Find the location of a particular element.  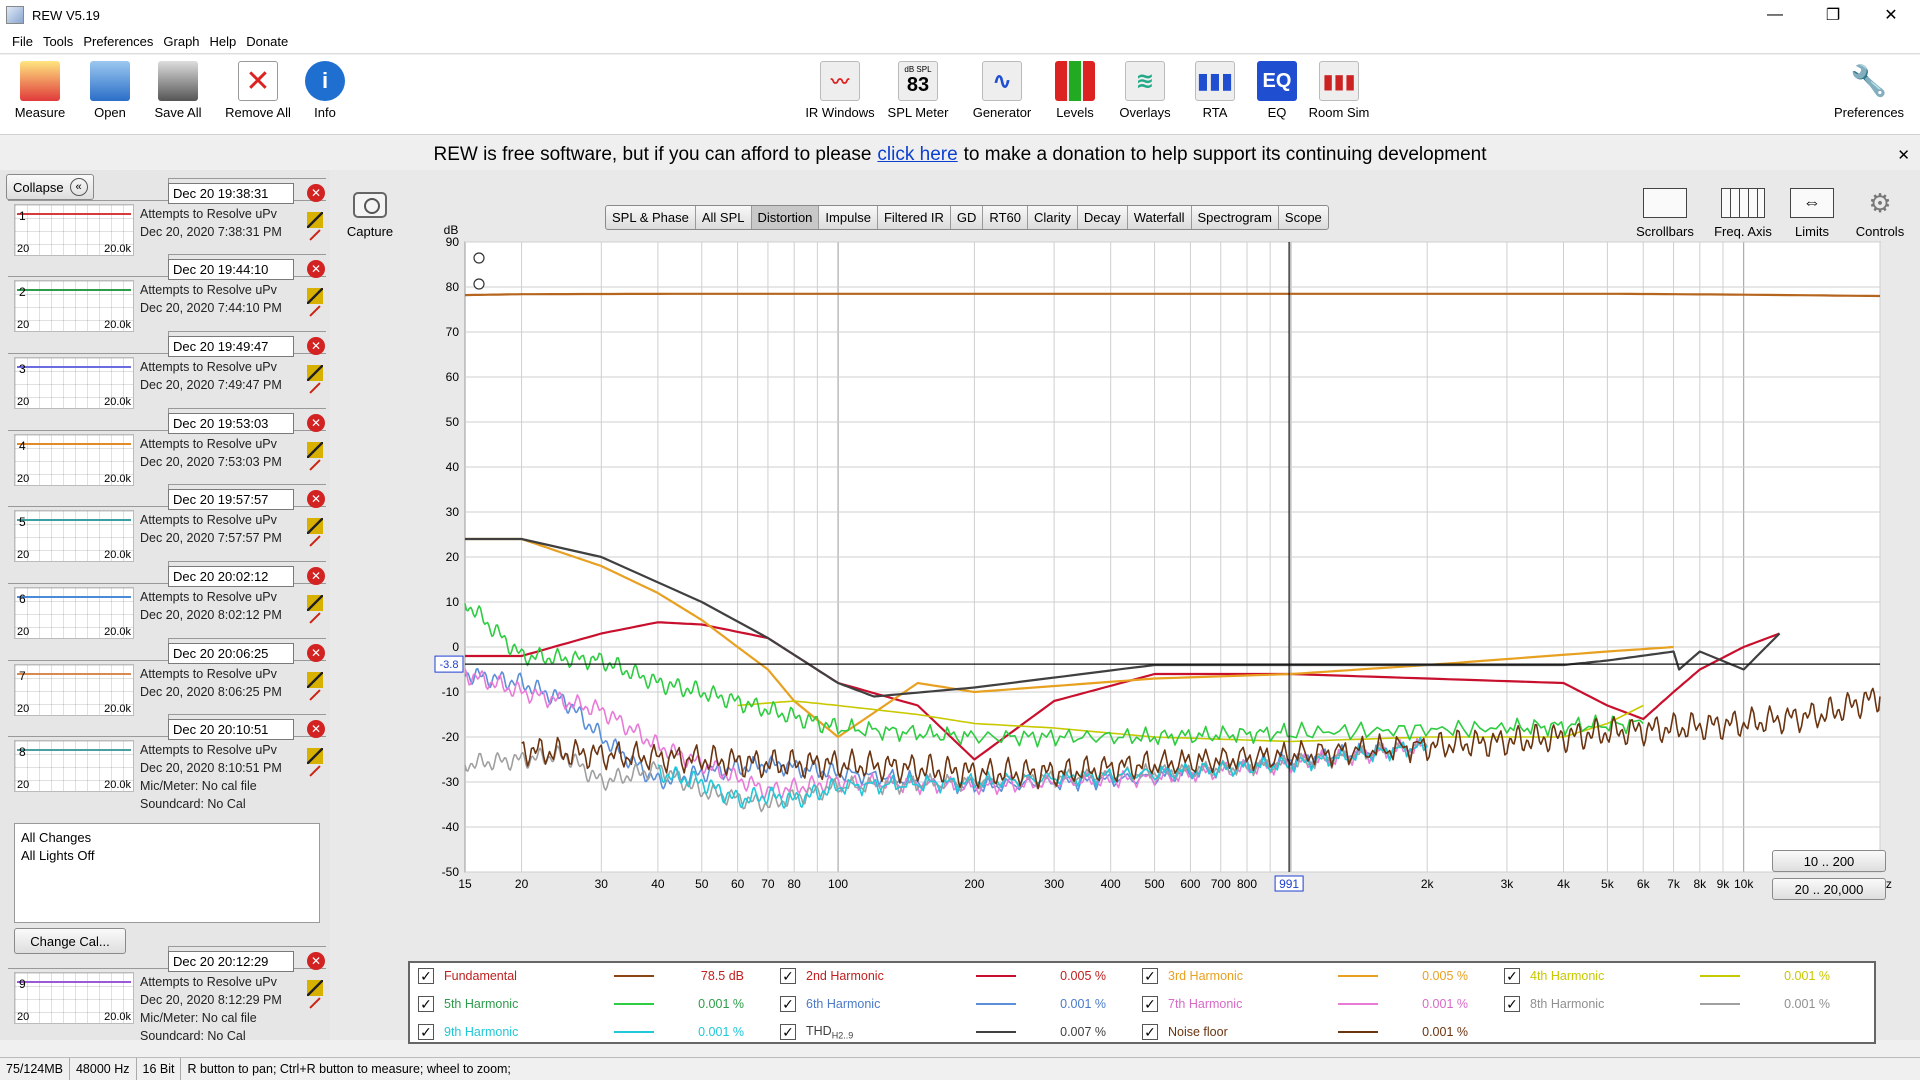

generator-button: ∿ Generator is located at coordinates (1002, 90).